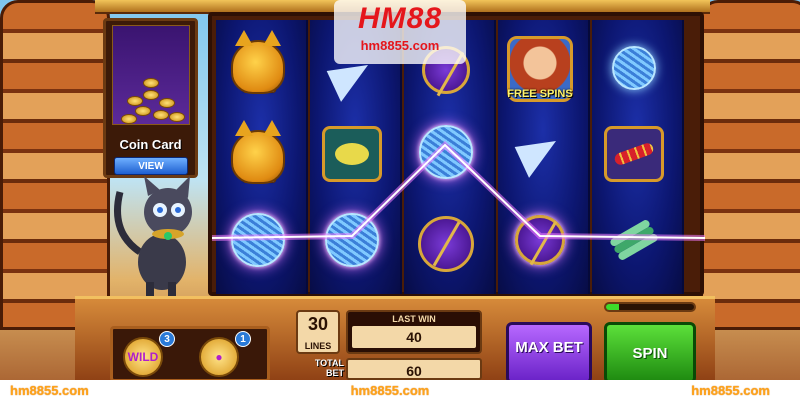 This screenshot has height=400, width=800. Describe the element at coordinates (190, 354) in the screenshot. I see `boost-panel: WILD 3 ● 1` at that location.